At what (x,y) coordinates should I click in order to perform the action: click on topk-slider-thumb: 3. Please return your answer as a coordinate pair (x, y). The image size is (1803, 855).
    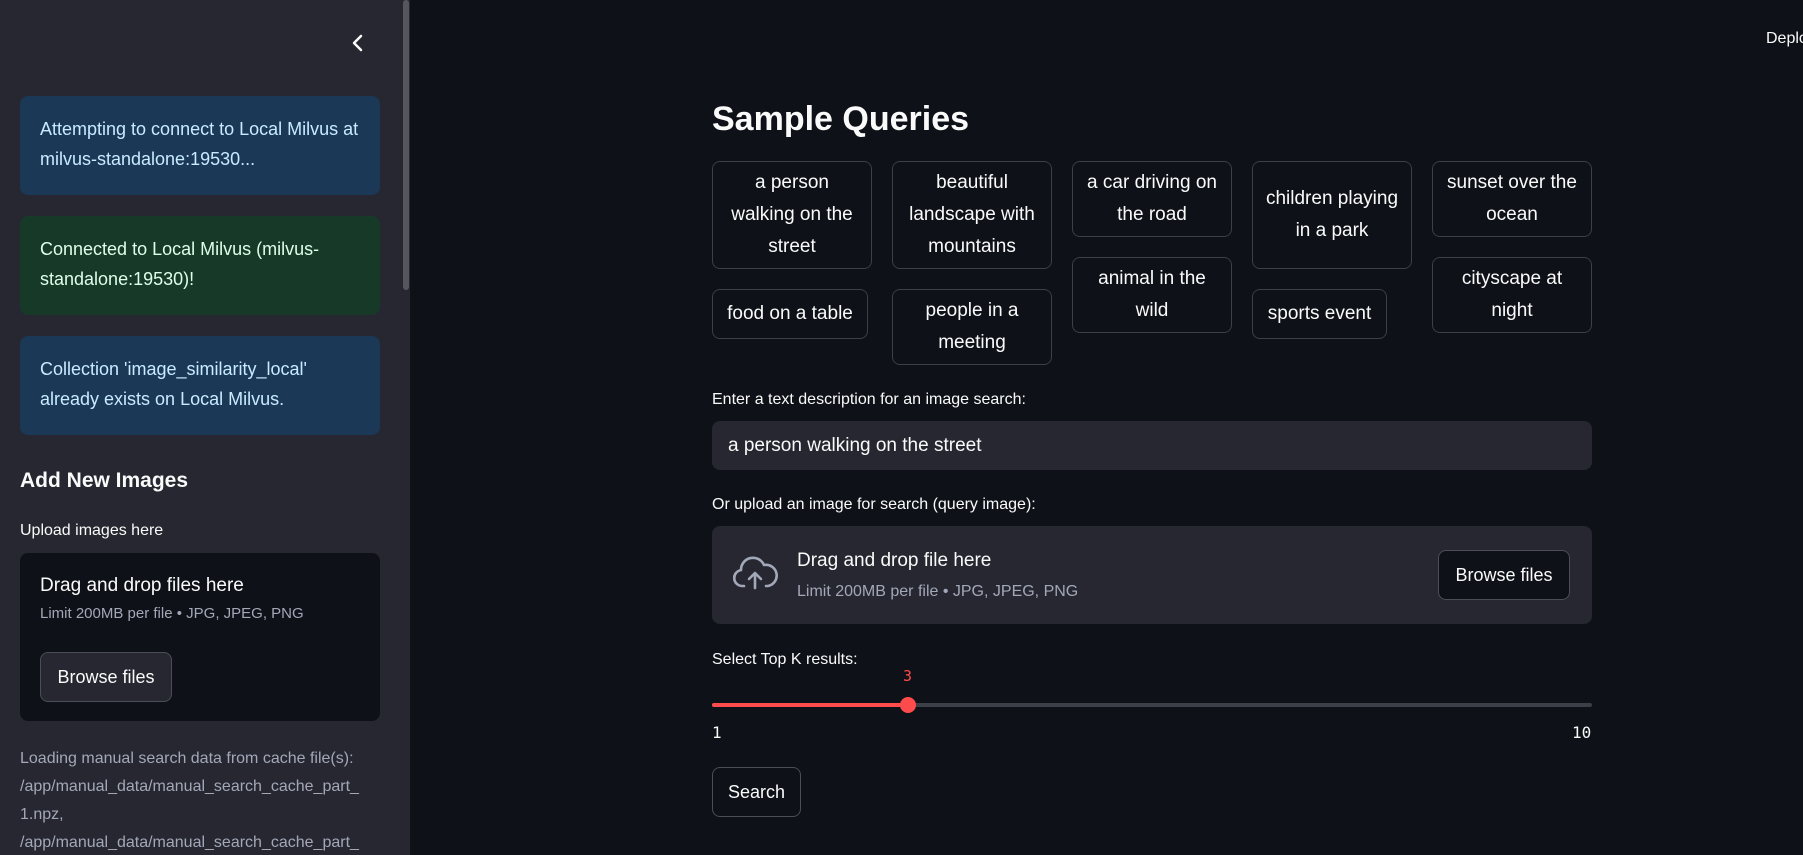
    Looking at the image, I should click on (907, 690).